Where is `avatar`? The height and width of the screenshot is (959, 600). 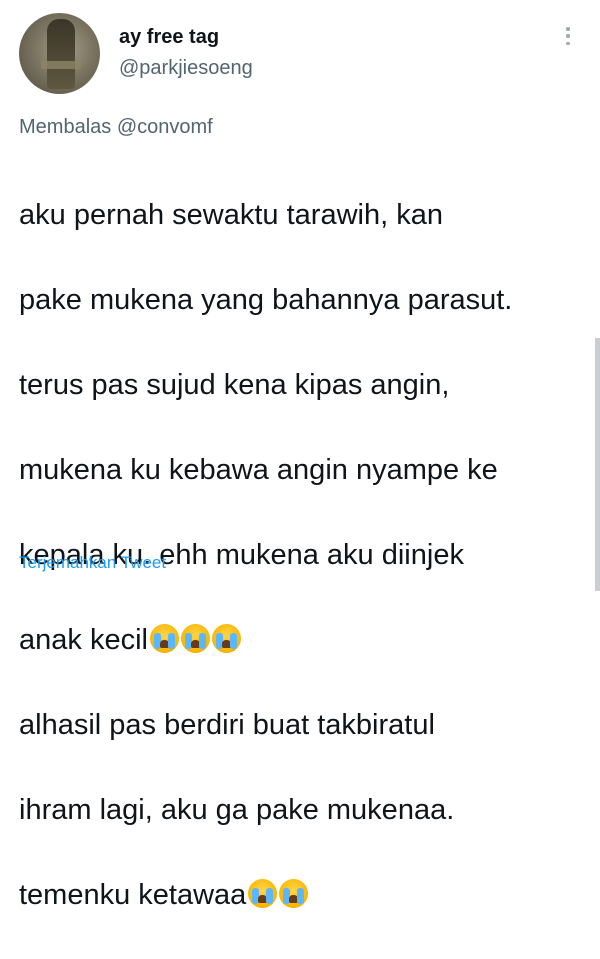 avatar is located at coordinates (59, 53).